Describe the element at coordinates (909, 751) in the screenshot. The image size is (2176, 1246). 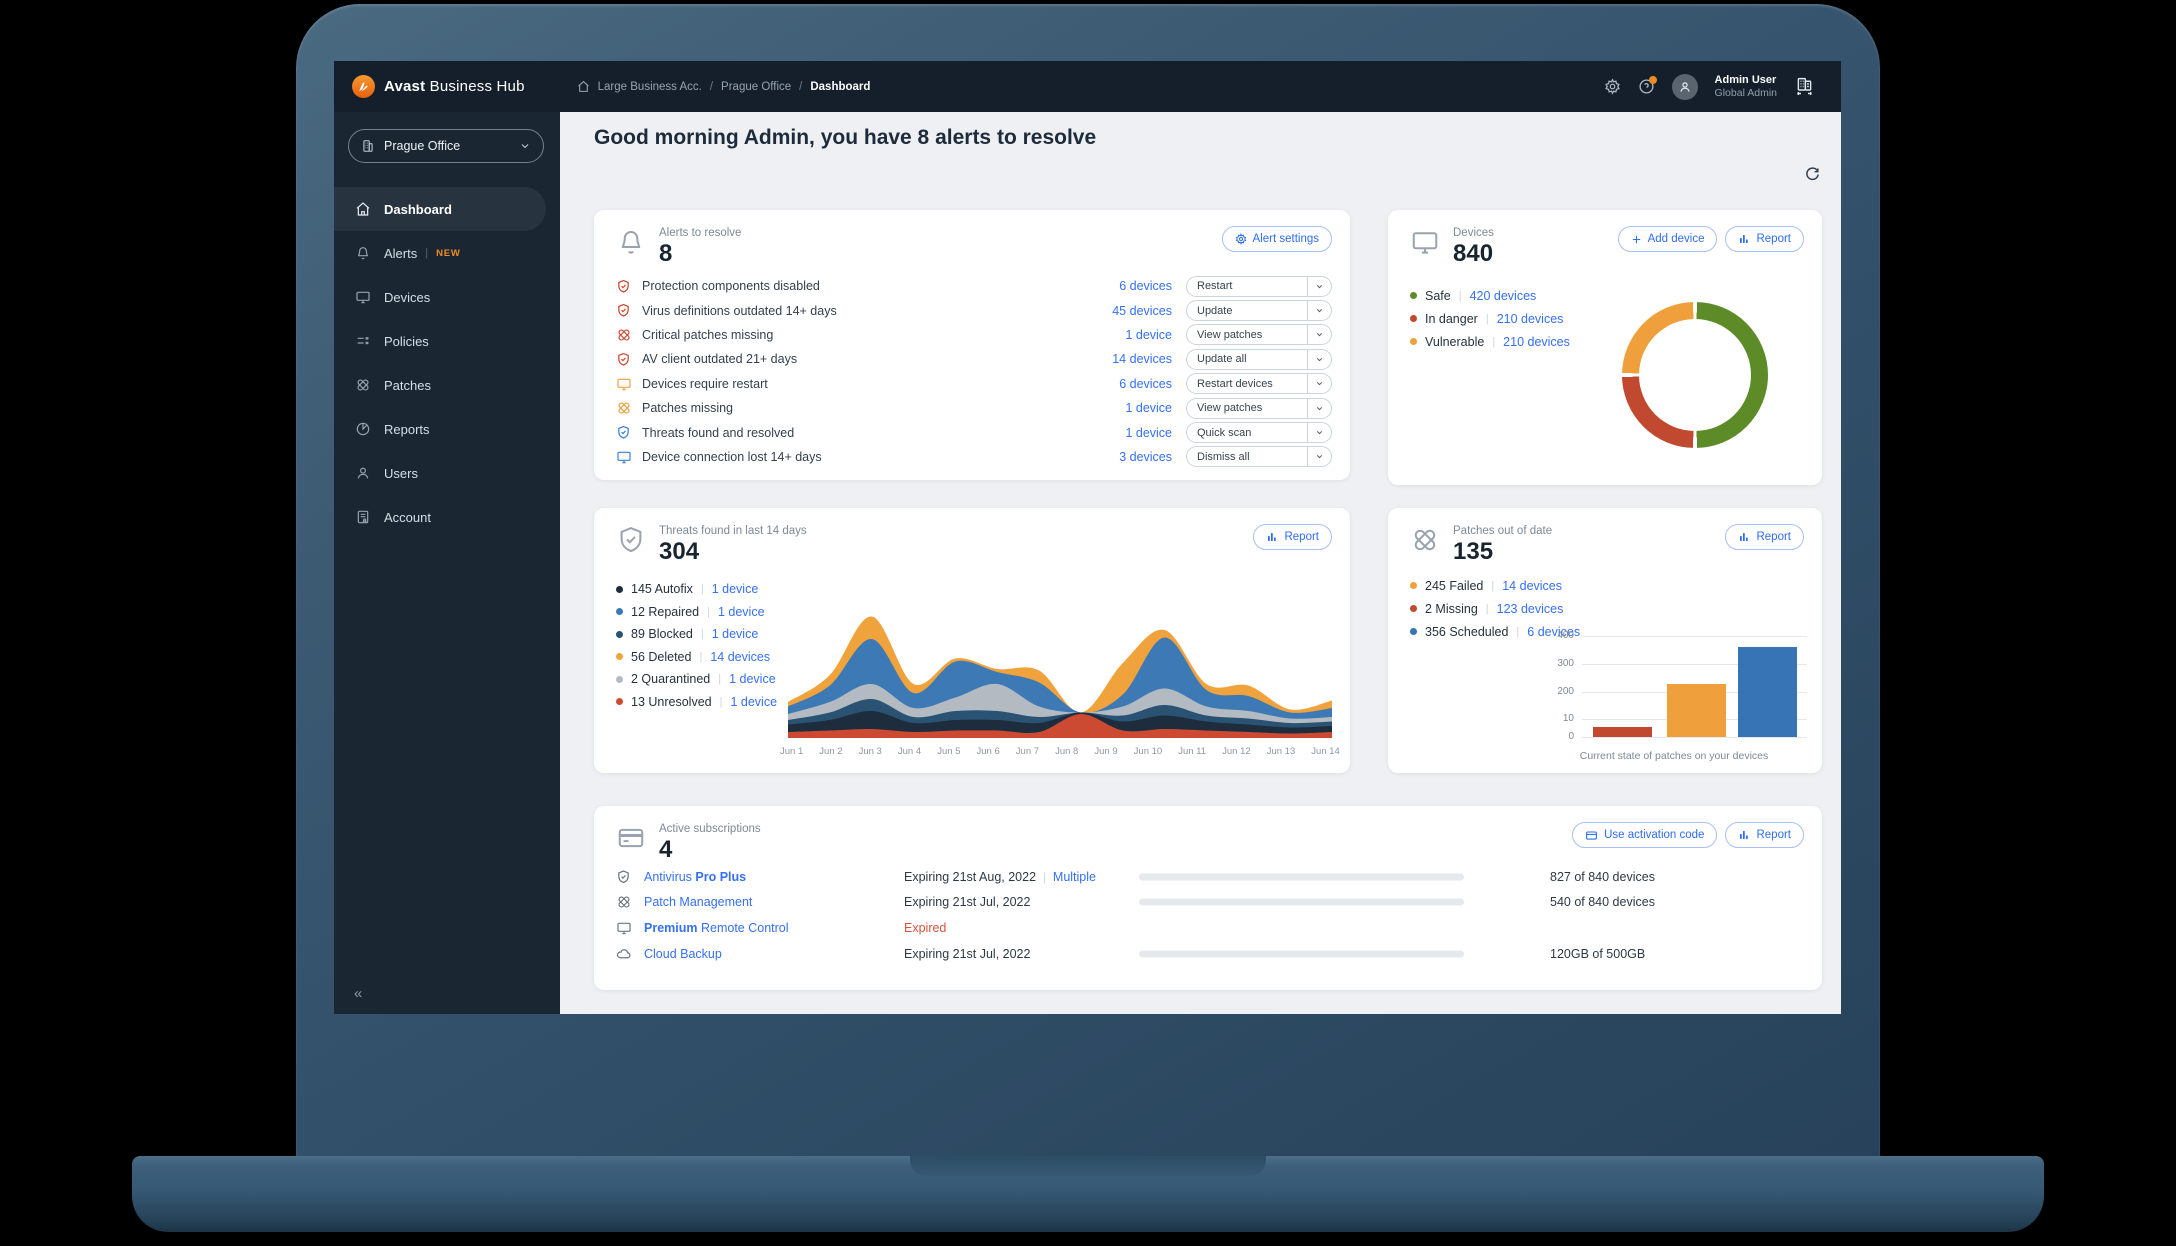
I see `x-axis-tick: Jun 4` at that location.